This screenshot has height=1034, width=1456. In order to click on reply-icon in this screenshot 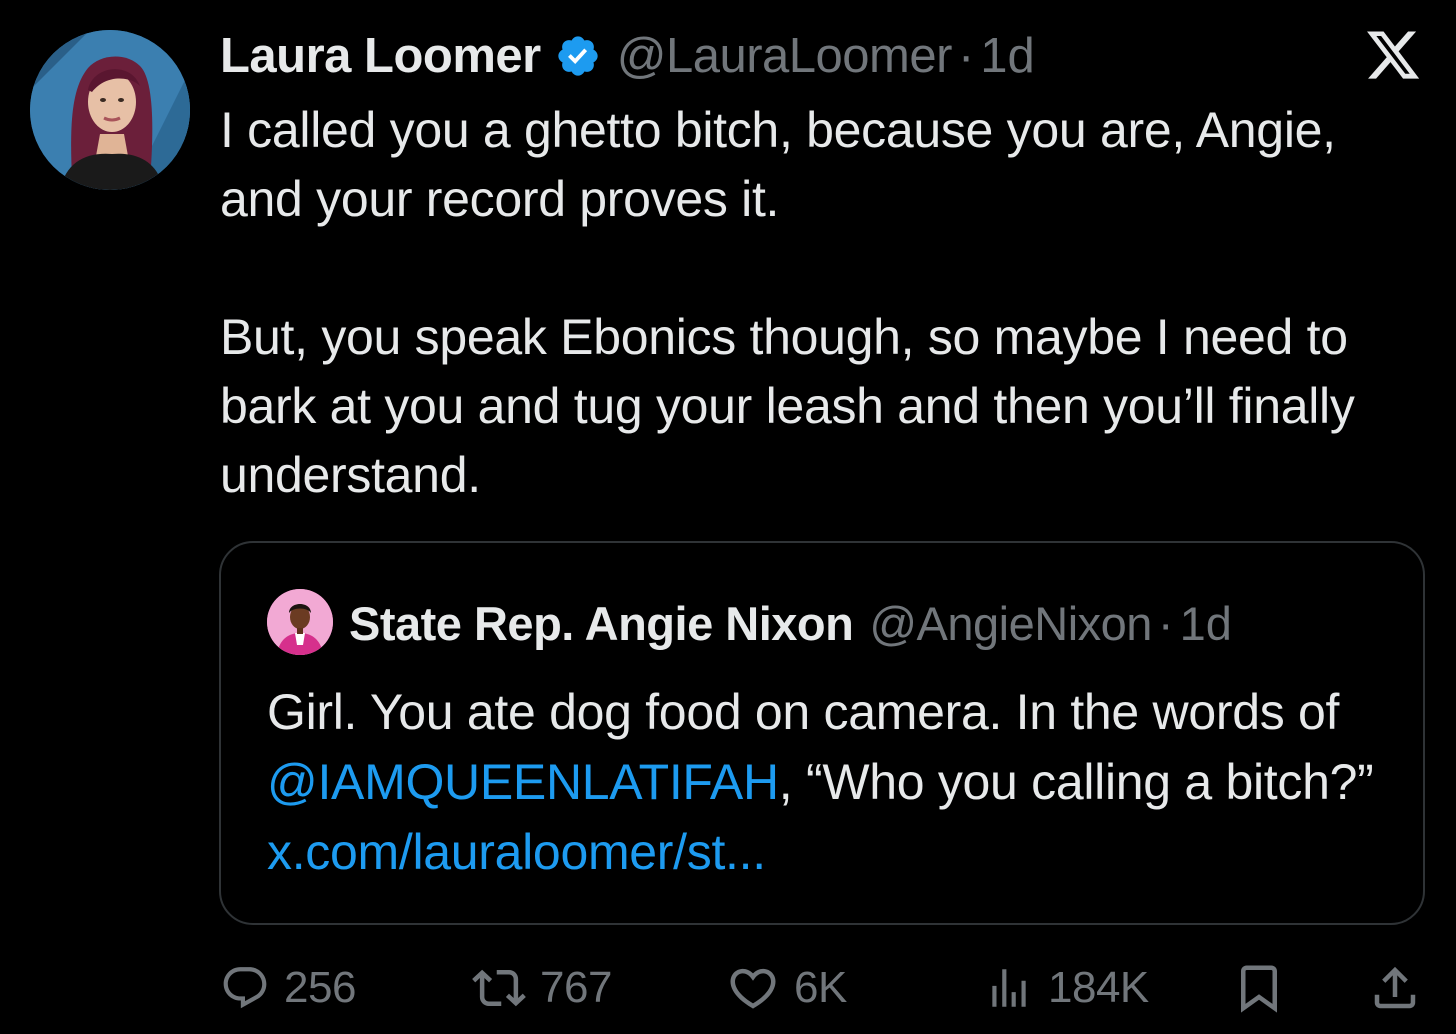, I will do `click(245, 988)`.